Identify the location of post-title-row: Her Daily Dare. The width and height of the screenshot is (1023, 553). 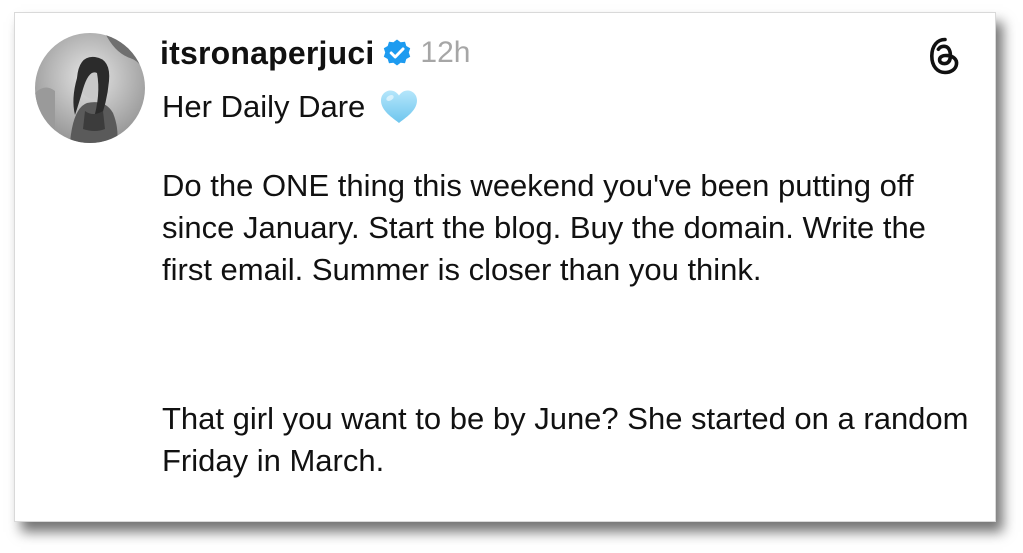
(290, 107).